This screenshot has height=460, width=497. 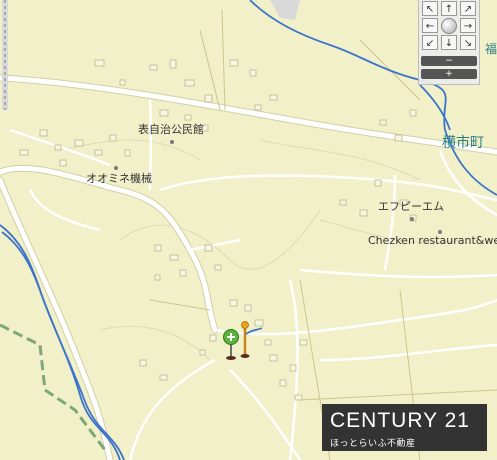 What do you see at coordinates (430, 42) in the screenshot?
I see `pan-downleft-button: ↙` at bounding box center [430, 42].